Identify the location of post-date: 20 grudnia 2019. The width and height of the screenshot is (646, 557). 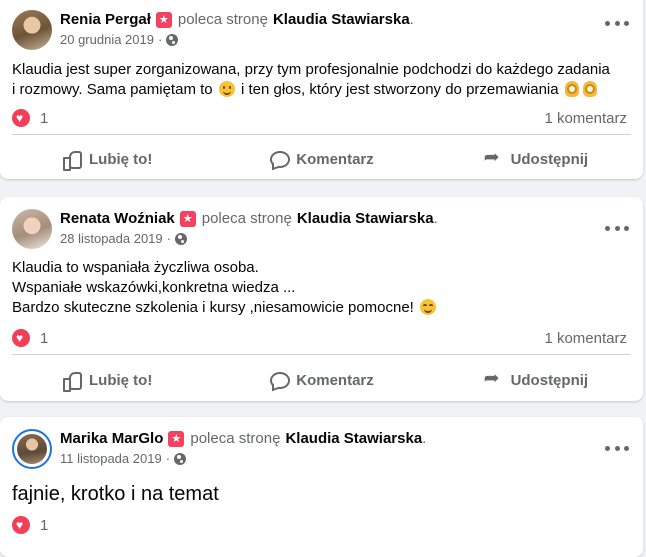
(107, 40).